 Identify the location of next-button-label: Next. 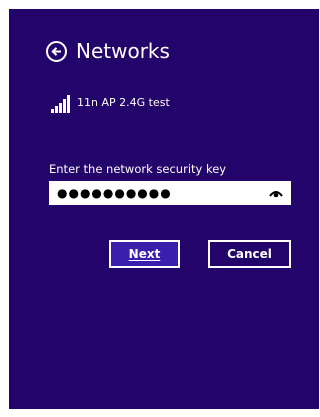
(144, 254).